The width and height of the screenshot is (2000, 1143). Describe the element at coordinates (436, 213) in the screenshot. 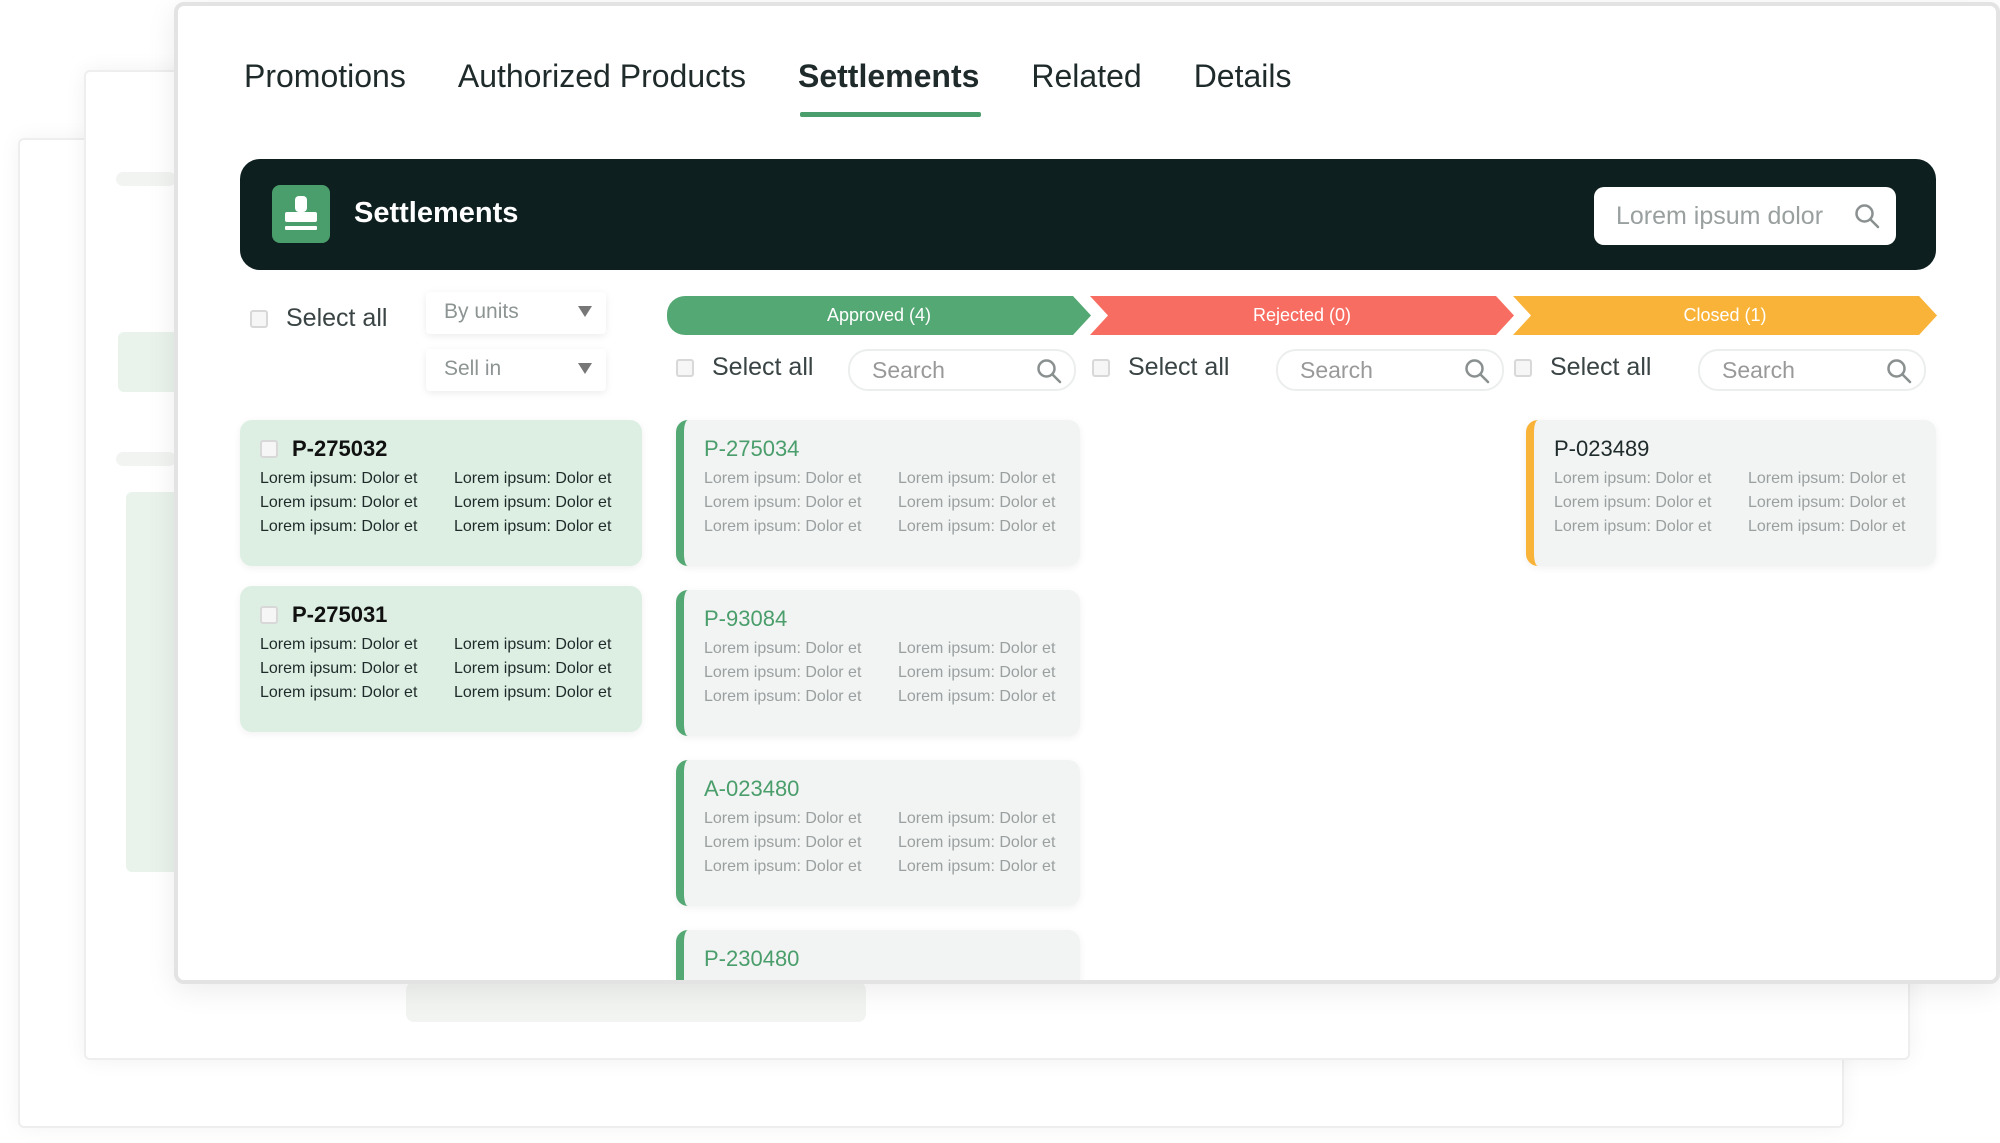

I see `page-title: Settlements` at that location.